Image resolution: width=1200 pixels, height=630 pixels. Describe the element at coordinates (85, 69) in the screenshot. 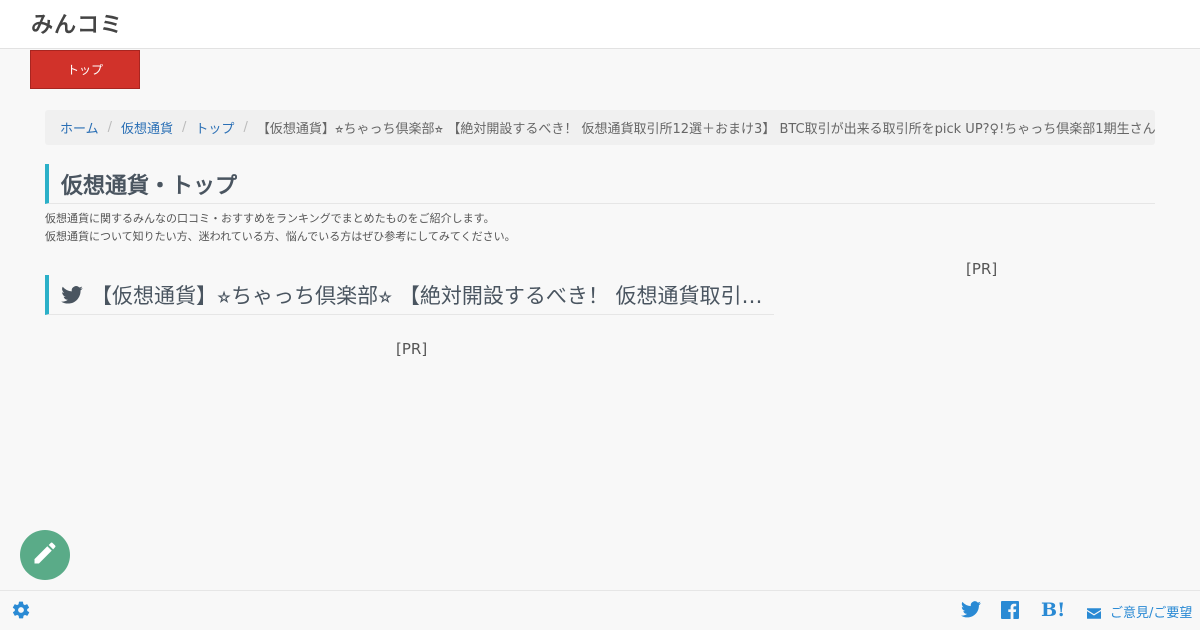

I see `nav-tab-top: トップ` at that location.